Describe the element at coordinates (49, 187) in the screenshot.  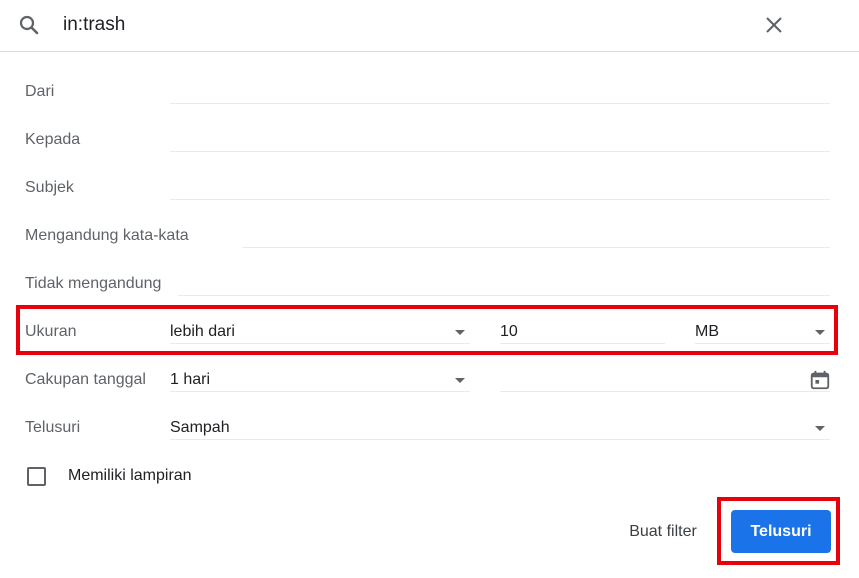
I see `subject-label: Subjek` at that location.